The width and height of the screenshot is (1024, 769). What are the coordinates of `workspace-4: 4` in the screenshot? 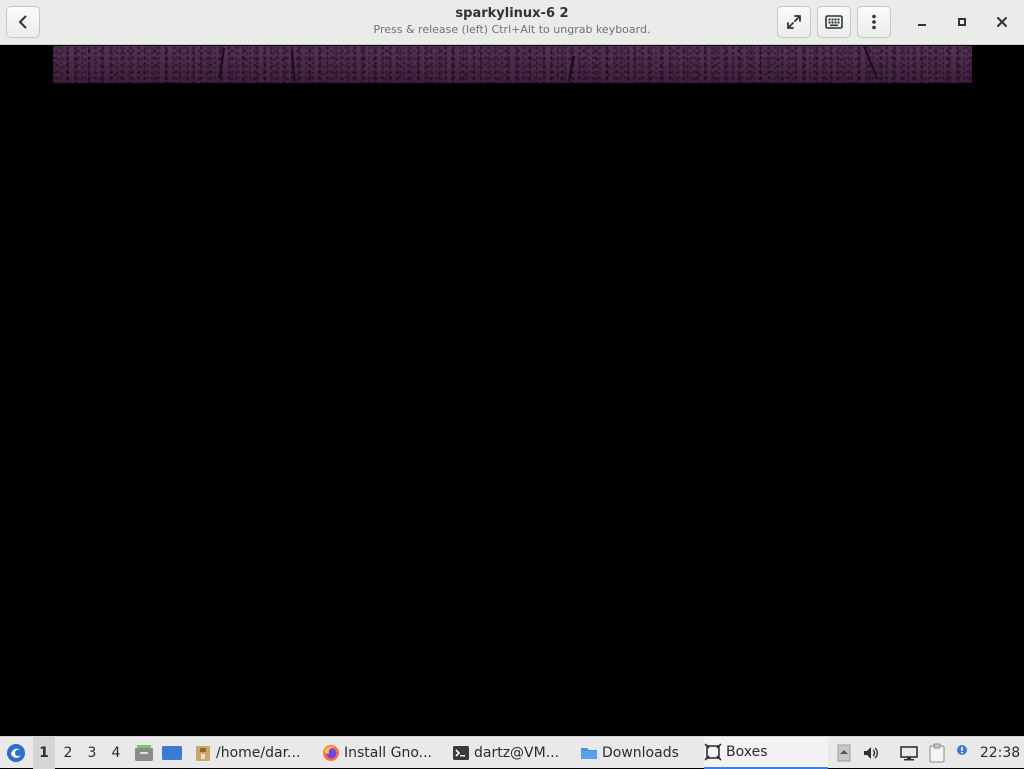 It's located at (116, 753).